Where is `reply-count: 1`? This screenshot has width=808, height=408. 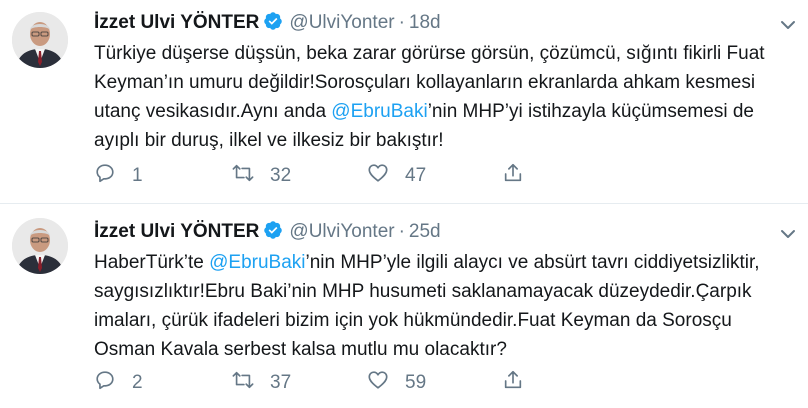 reply-count: 1 is located at coordinates (137, 175).